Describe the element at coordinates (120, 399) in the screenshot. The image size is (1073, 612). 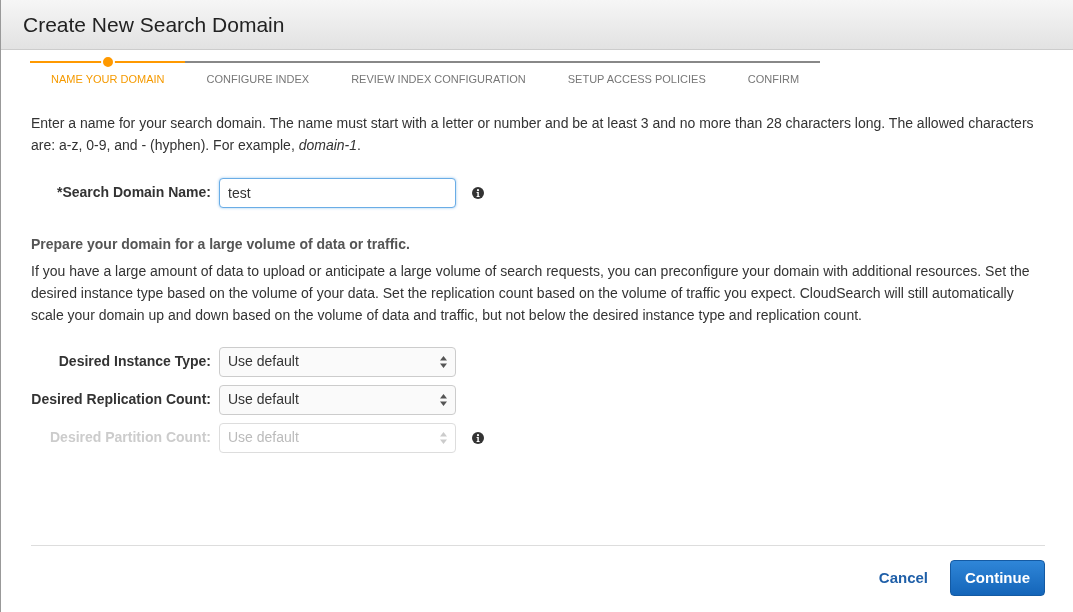
I see `field-label: Desired Replication Count:` at that location.